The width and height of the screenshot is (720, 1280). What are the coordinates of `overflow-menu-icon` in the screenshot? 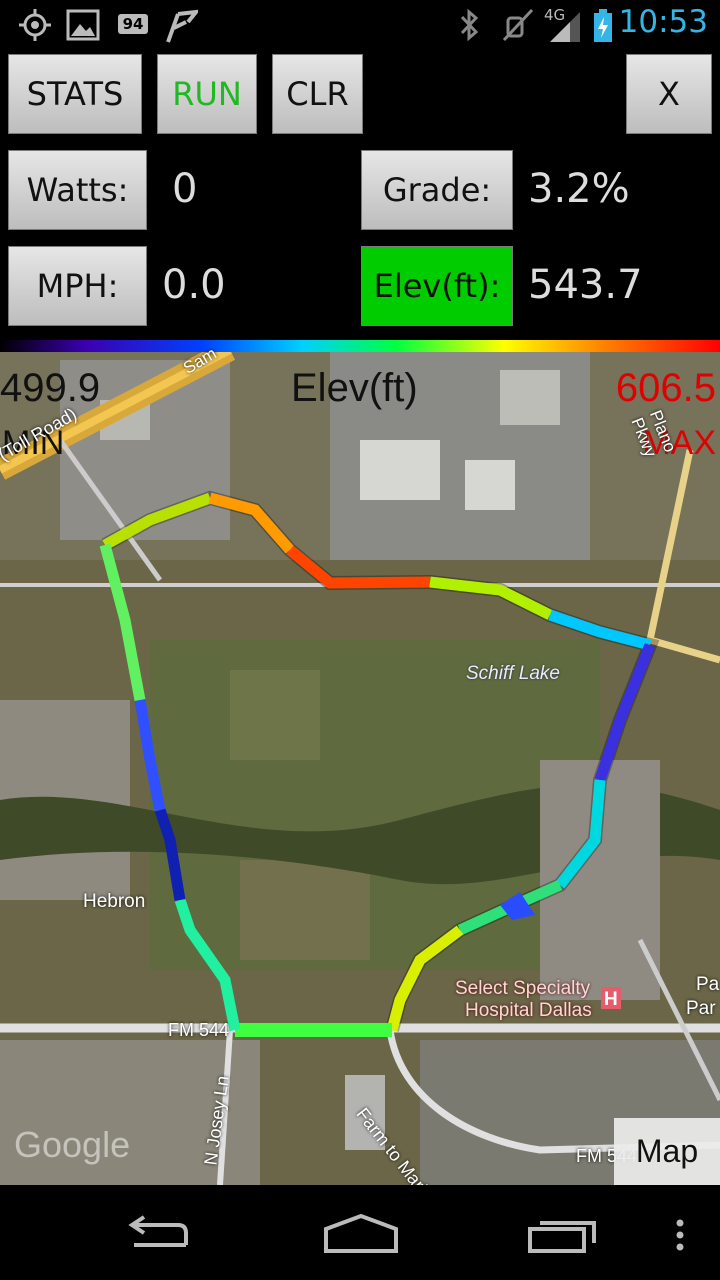 It's located at (680, 1235).